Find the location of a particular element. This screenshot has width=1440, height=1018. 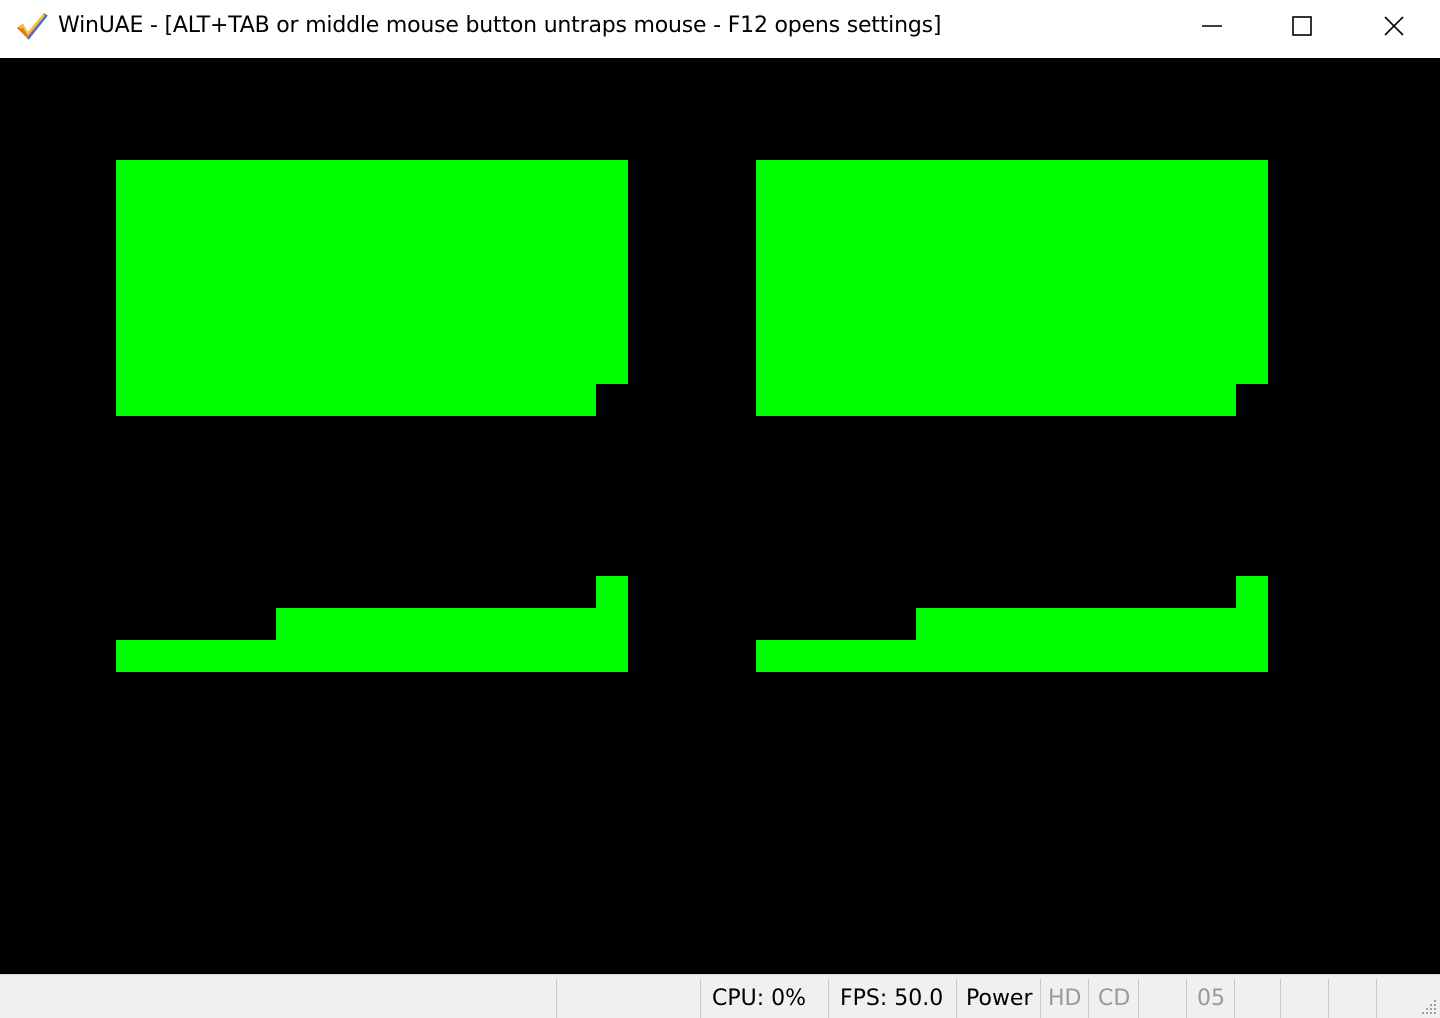

maximize-icon is located at coordinates (1302, 28).